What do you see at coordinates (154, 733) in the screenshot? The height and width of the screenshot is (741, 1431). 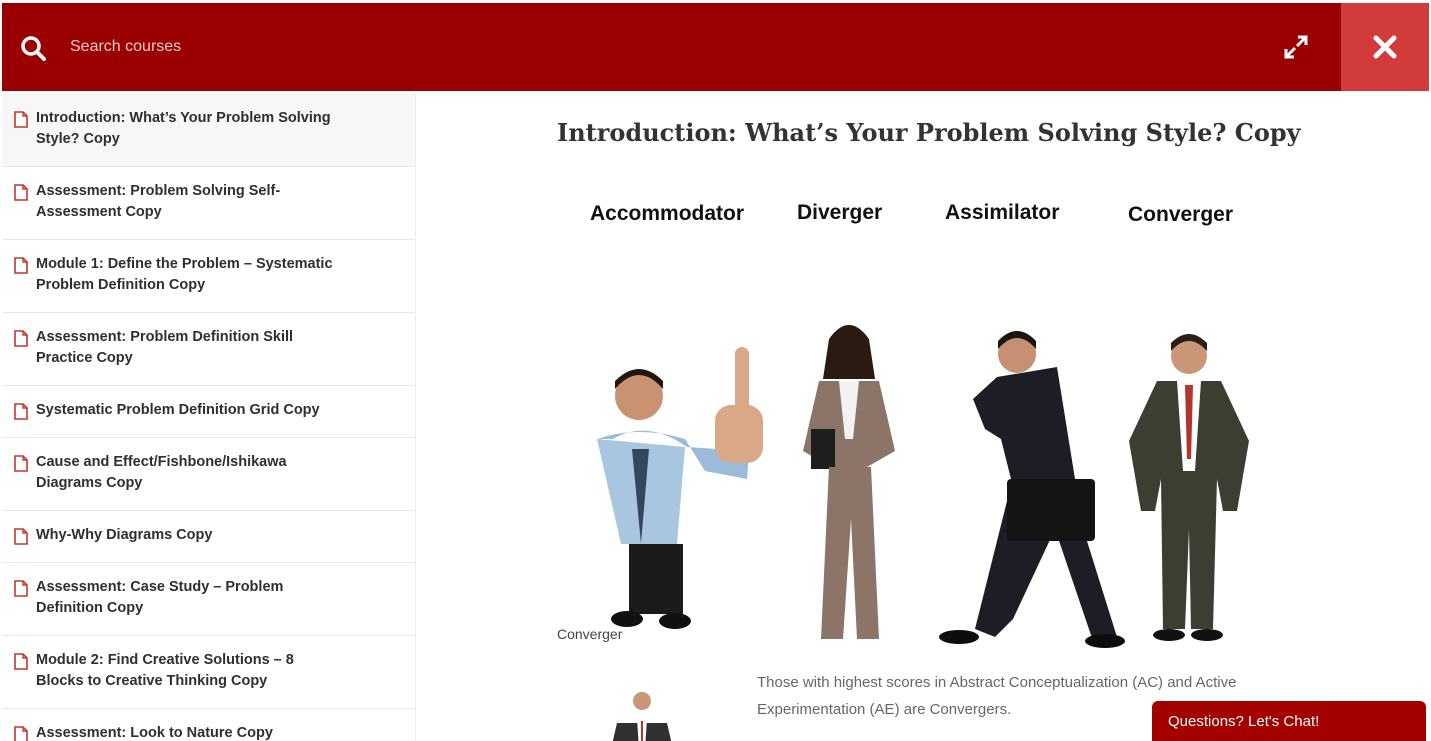 I see `sidebar-item-label: Assessment: Look to Nature Copy` at bounding box center [154, 733].